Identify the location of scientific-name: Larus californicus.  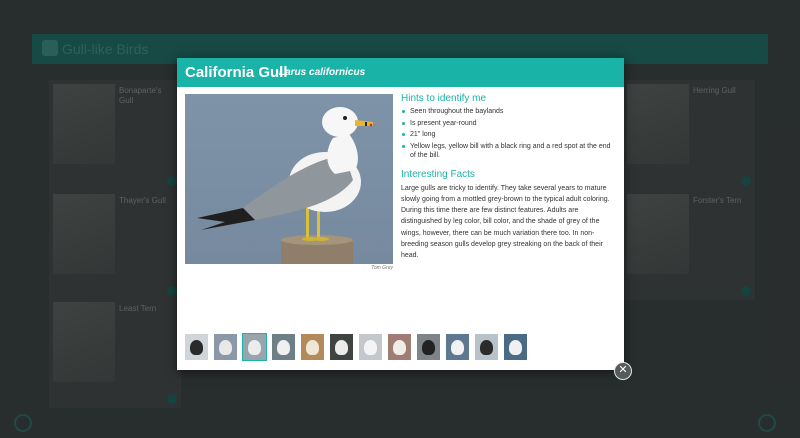
(322, 72).